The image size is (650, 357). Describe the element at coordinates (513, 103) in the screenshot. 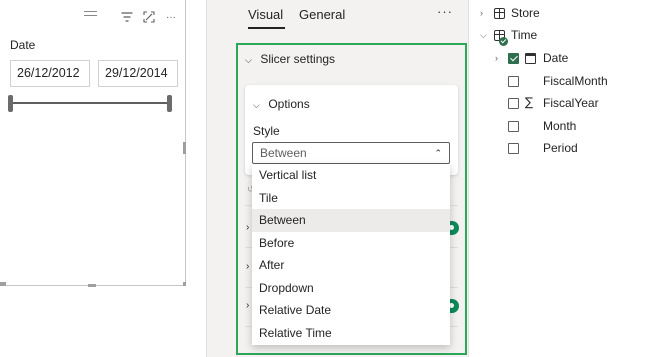

I see `fiscalyear-checkbox` at that location.